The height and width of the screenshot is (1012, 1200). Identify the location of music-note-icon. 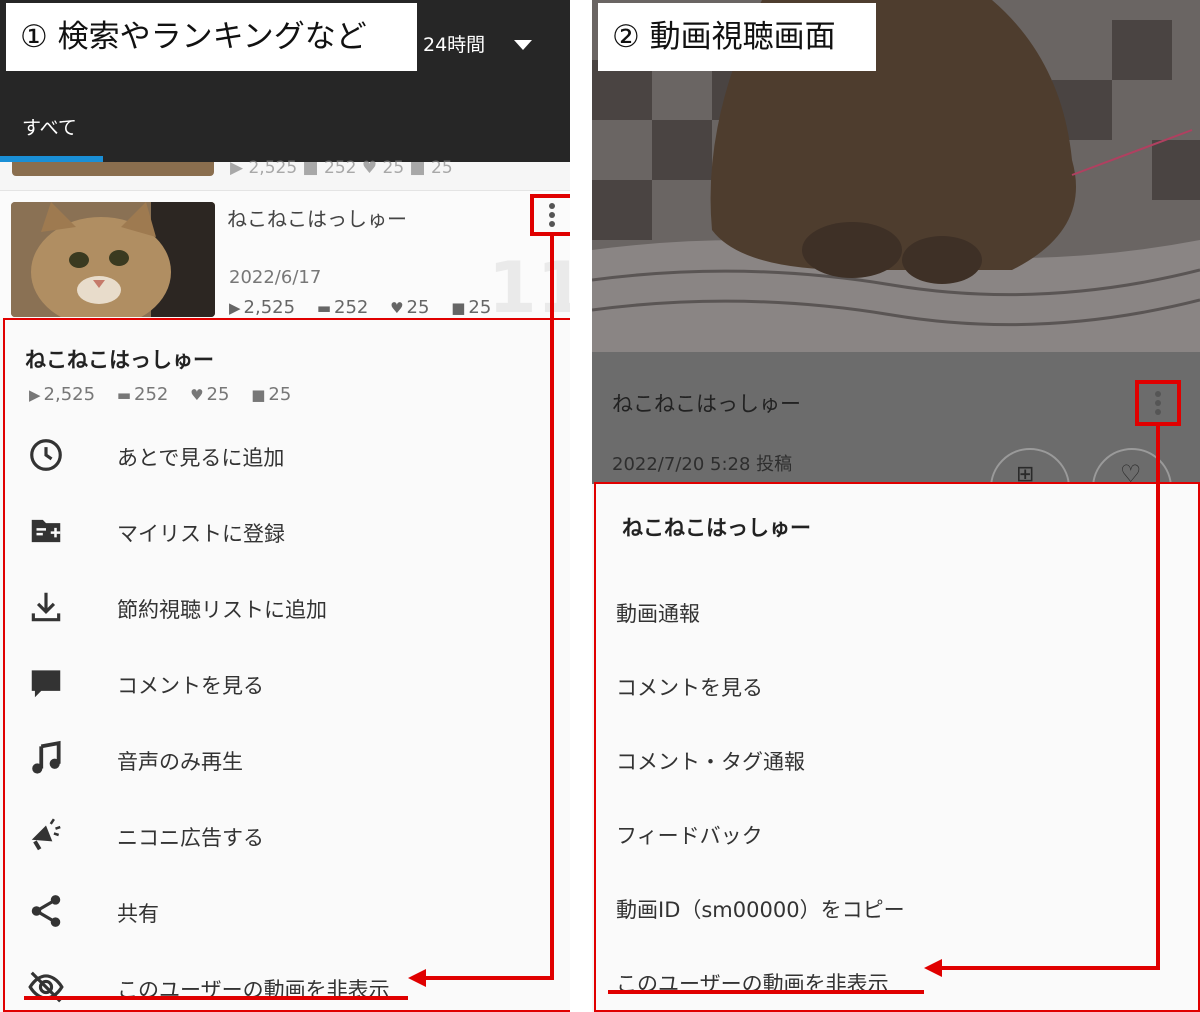
(47, 760).